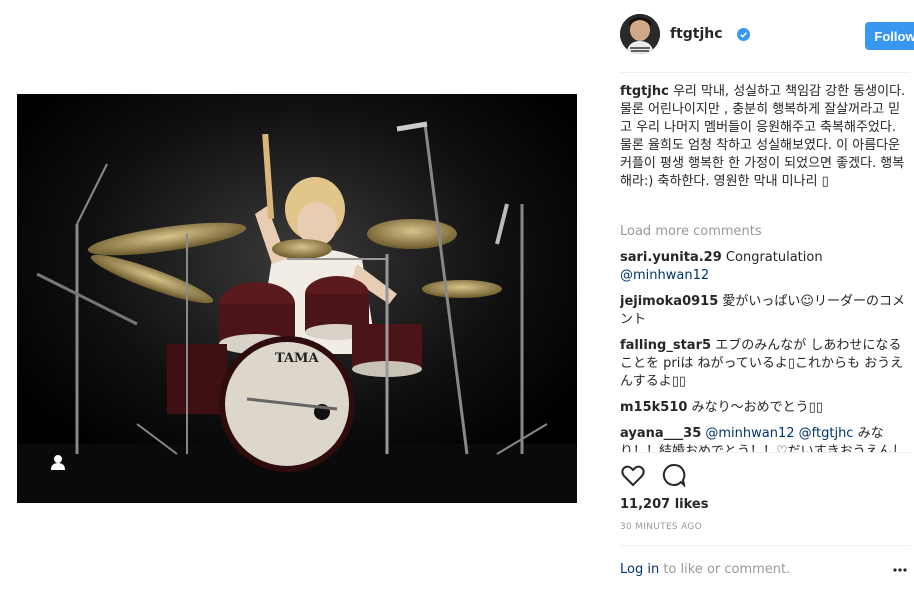 This screenshot has width=914, height=597. Describe the element at coordinates (661, 527) in the screenshot. I see `post-timestamp: 30 MINUTES AGO` at that location.